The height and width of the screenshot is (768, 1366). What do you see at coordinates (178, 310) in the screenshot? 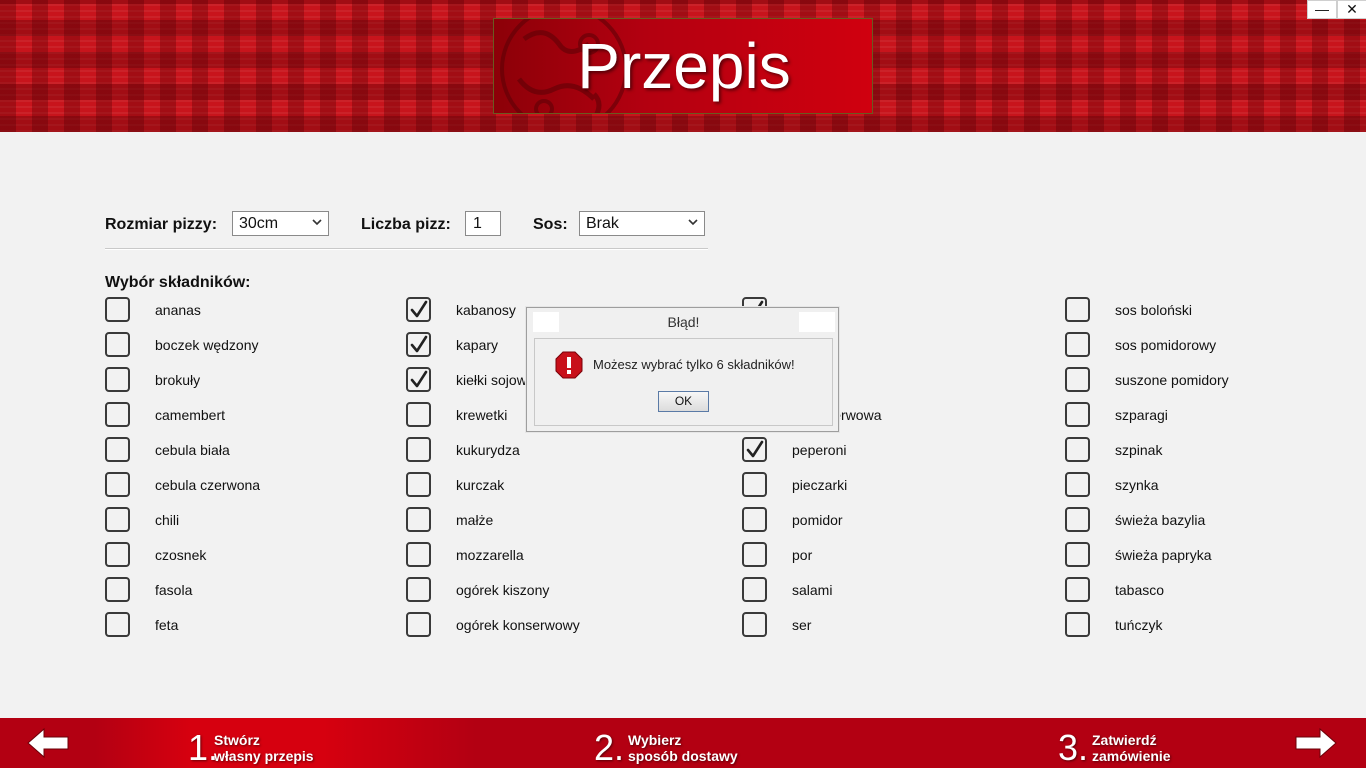
I see `ingredient-label: ananas` at bounding box center [178, 310].